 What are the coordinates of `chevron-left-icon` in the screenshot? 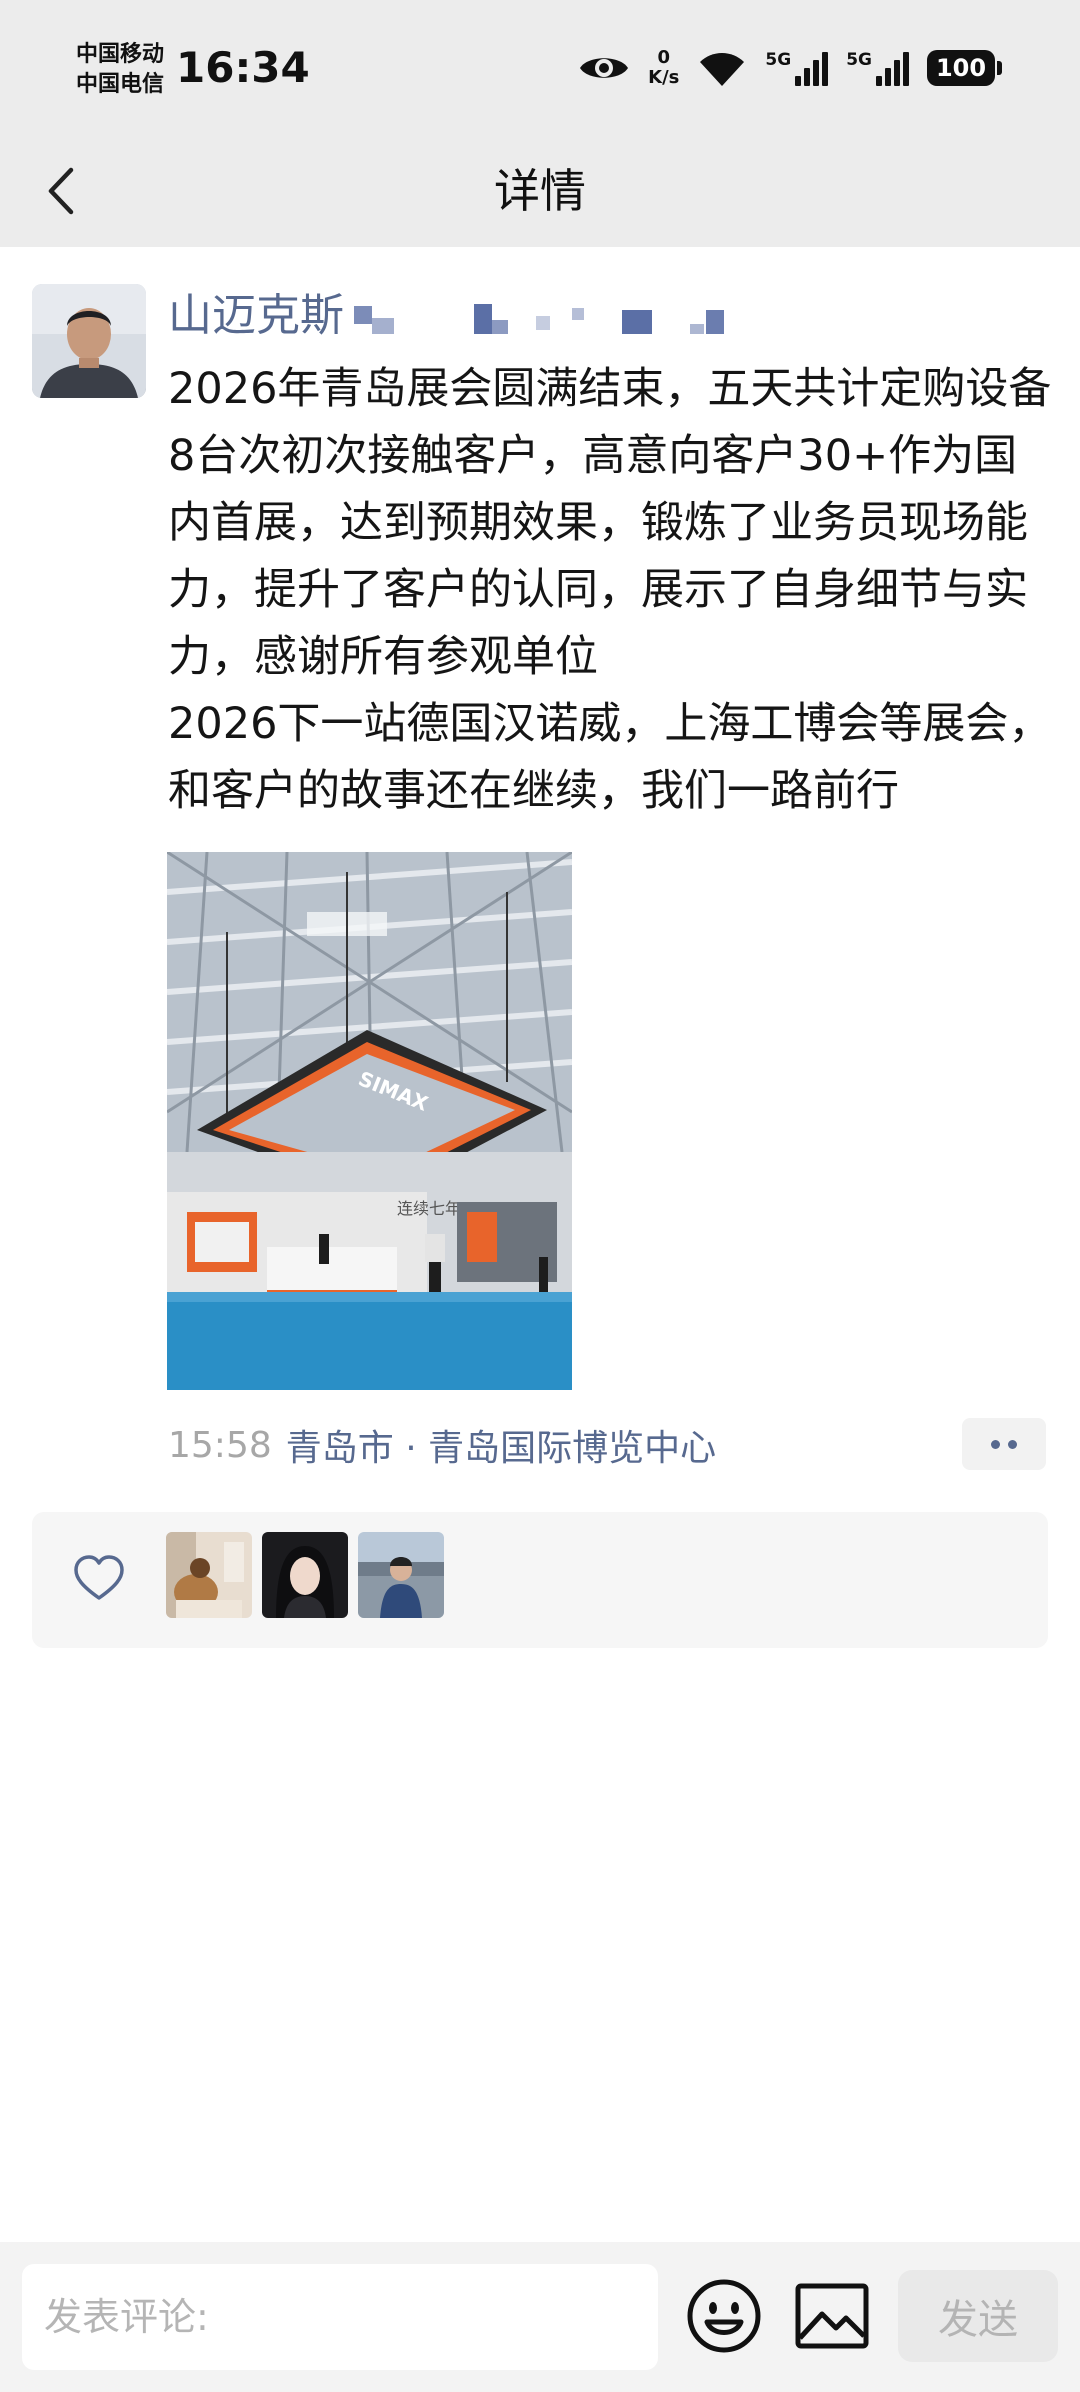 It's located at (61, 191).